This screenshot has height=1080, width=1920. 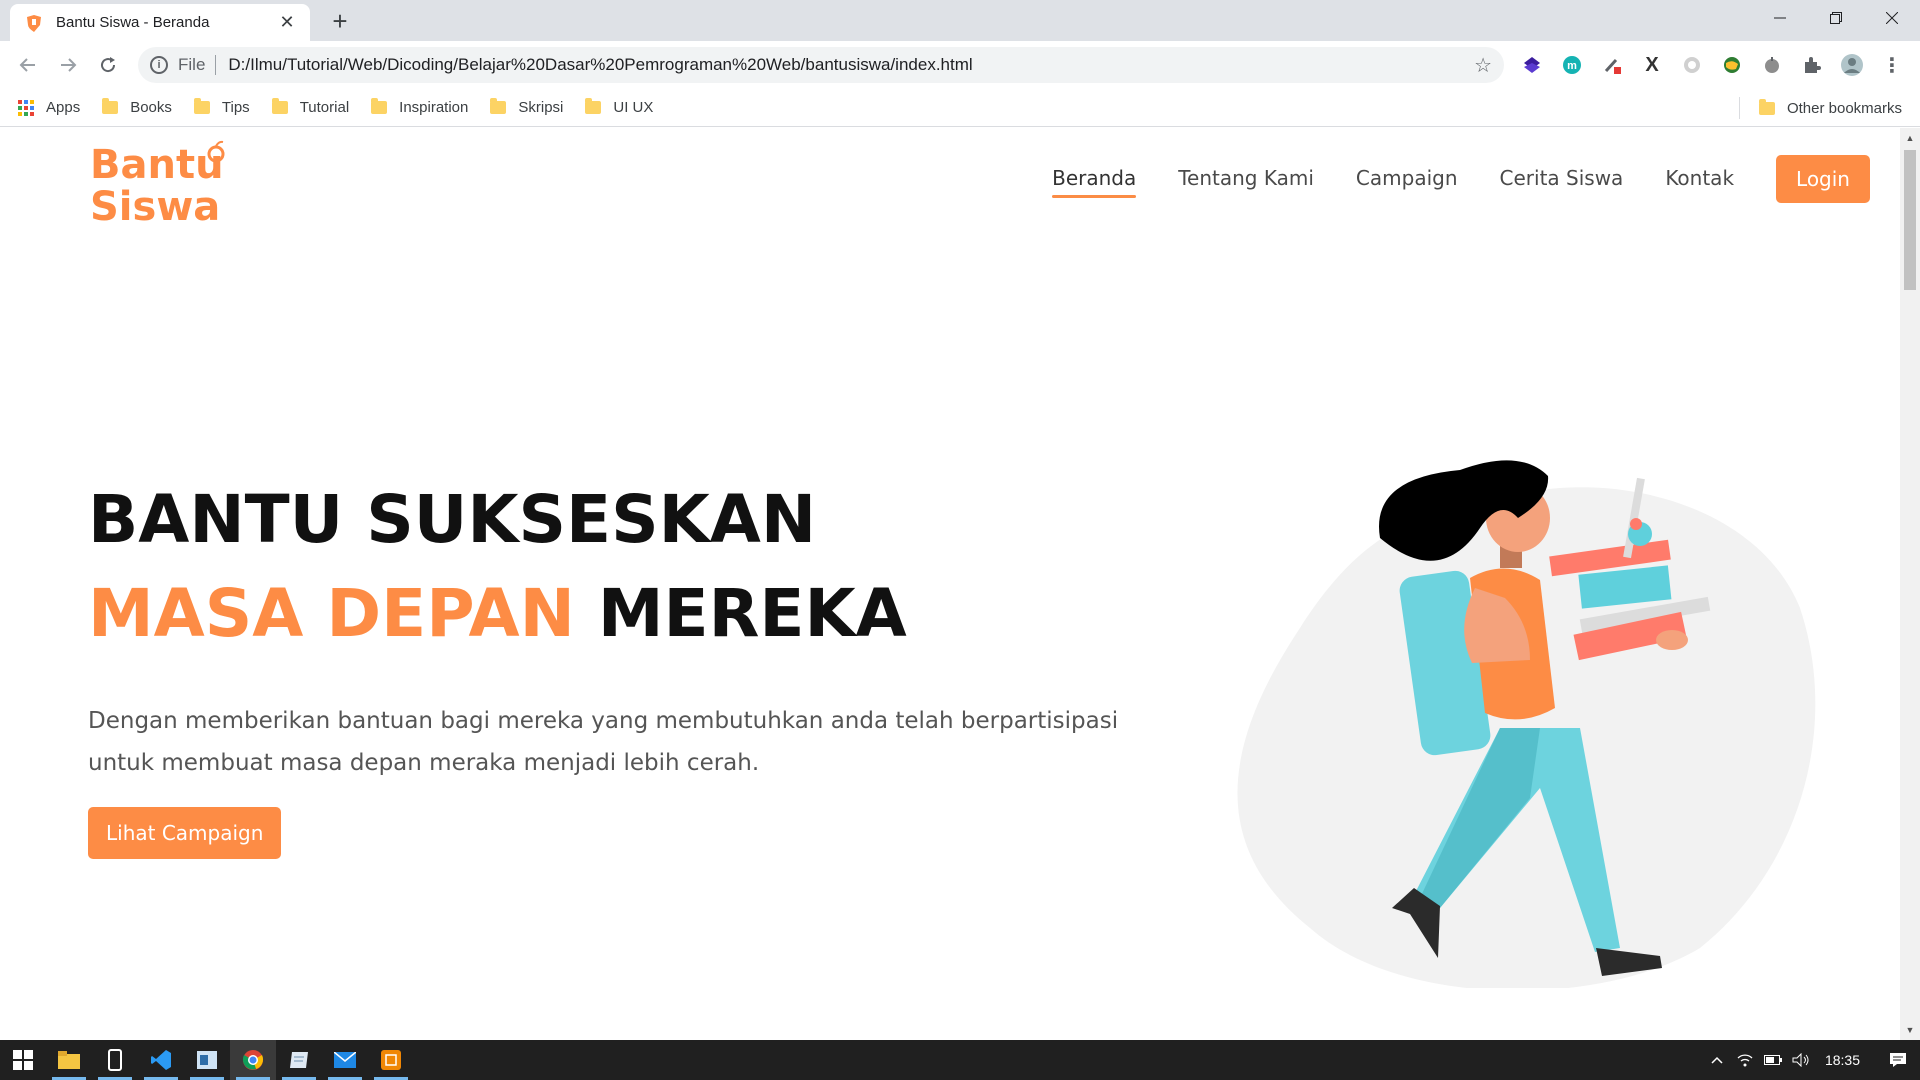 I want to click on login-button: Login, so click(x=1823, y=179).